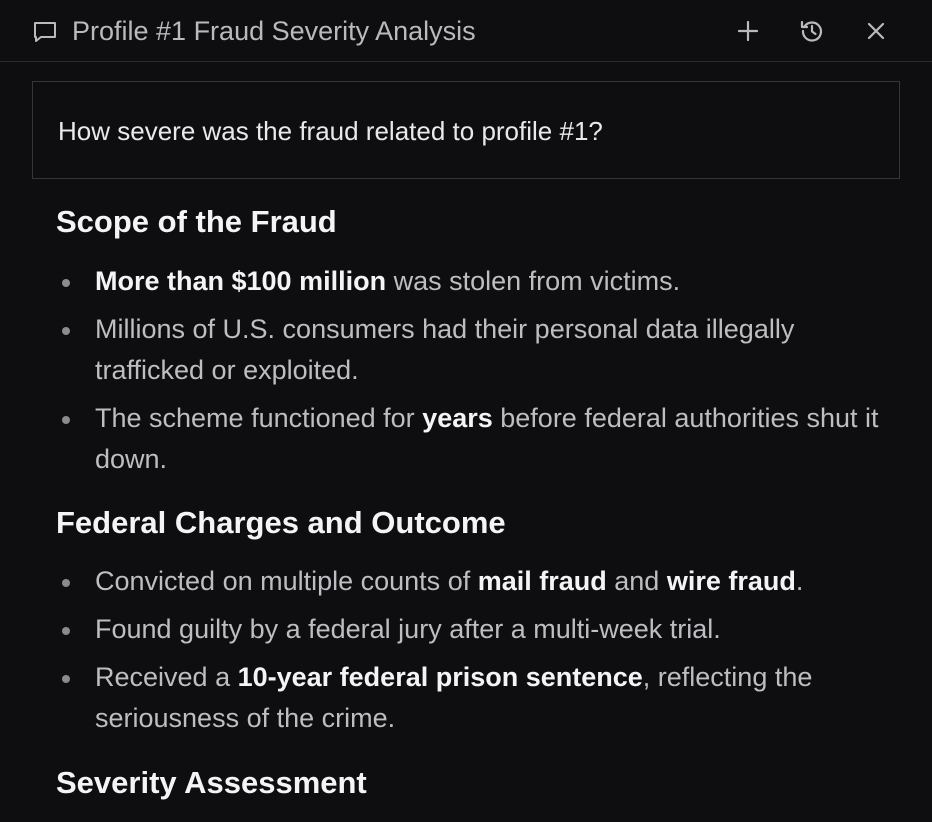 This screenshot has width=932, height=822. What do you see at coordinates (876, 31) in the screenshot?
I see `close-icon` at bounding box center [876, 31].